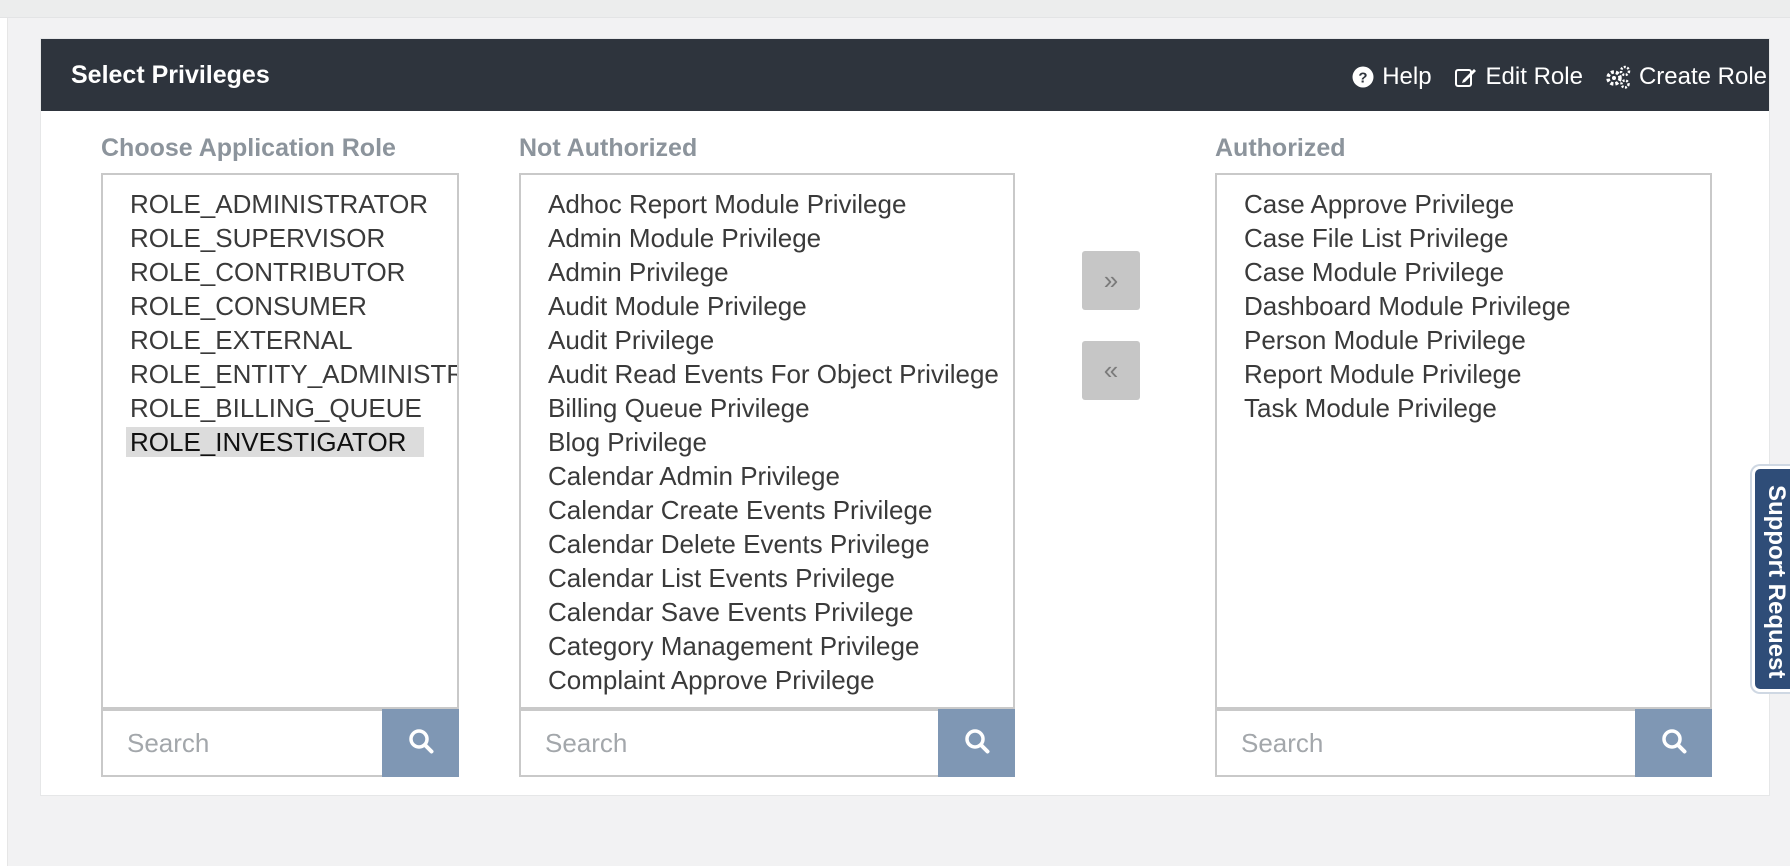 The width and height of the screenshot is (1790, 866). I want to click on not-authorized-option: Adhoc Report Module Privilege, so click(767, 204).